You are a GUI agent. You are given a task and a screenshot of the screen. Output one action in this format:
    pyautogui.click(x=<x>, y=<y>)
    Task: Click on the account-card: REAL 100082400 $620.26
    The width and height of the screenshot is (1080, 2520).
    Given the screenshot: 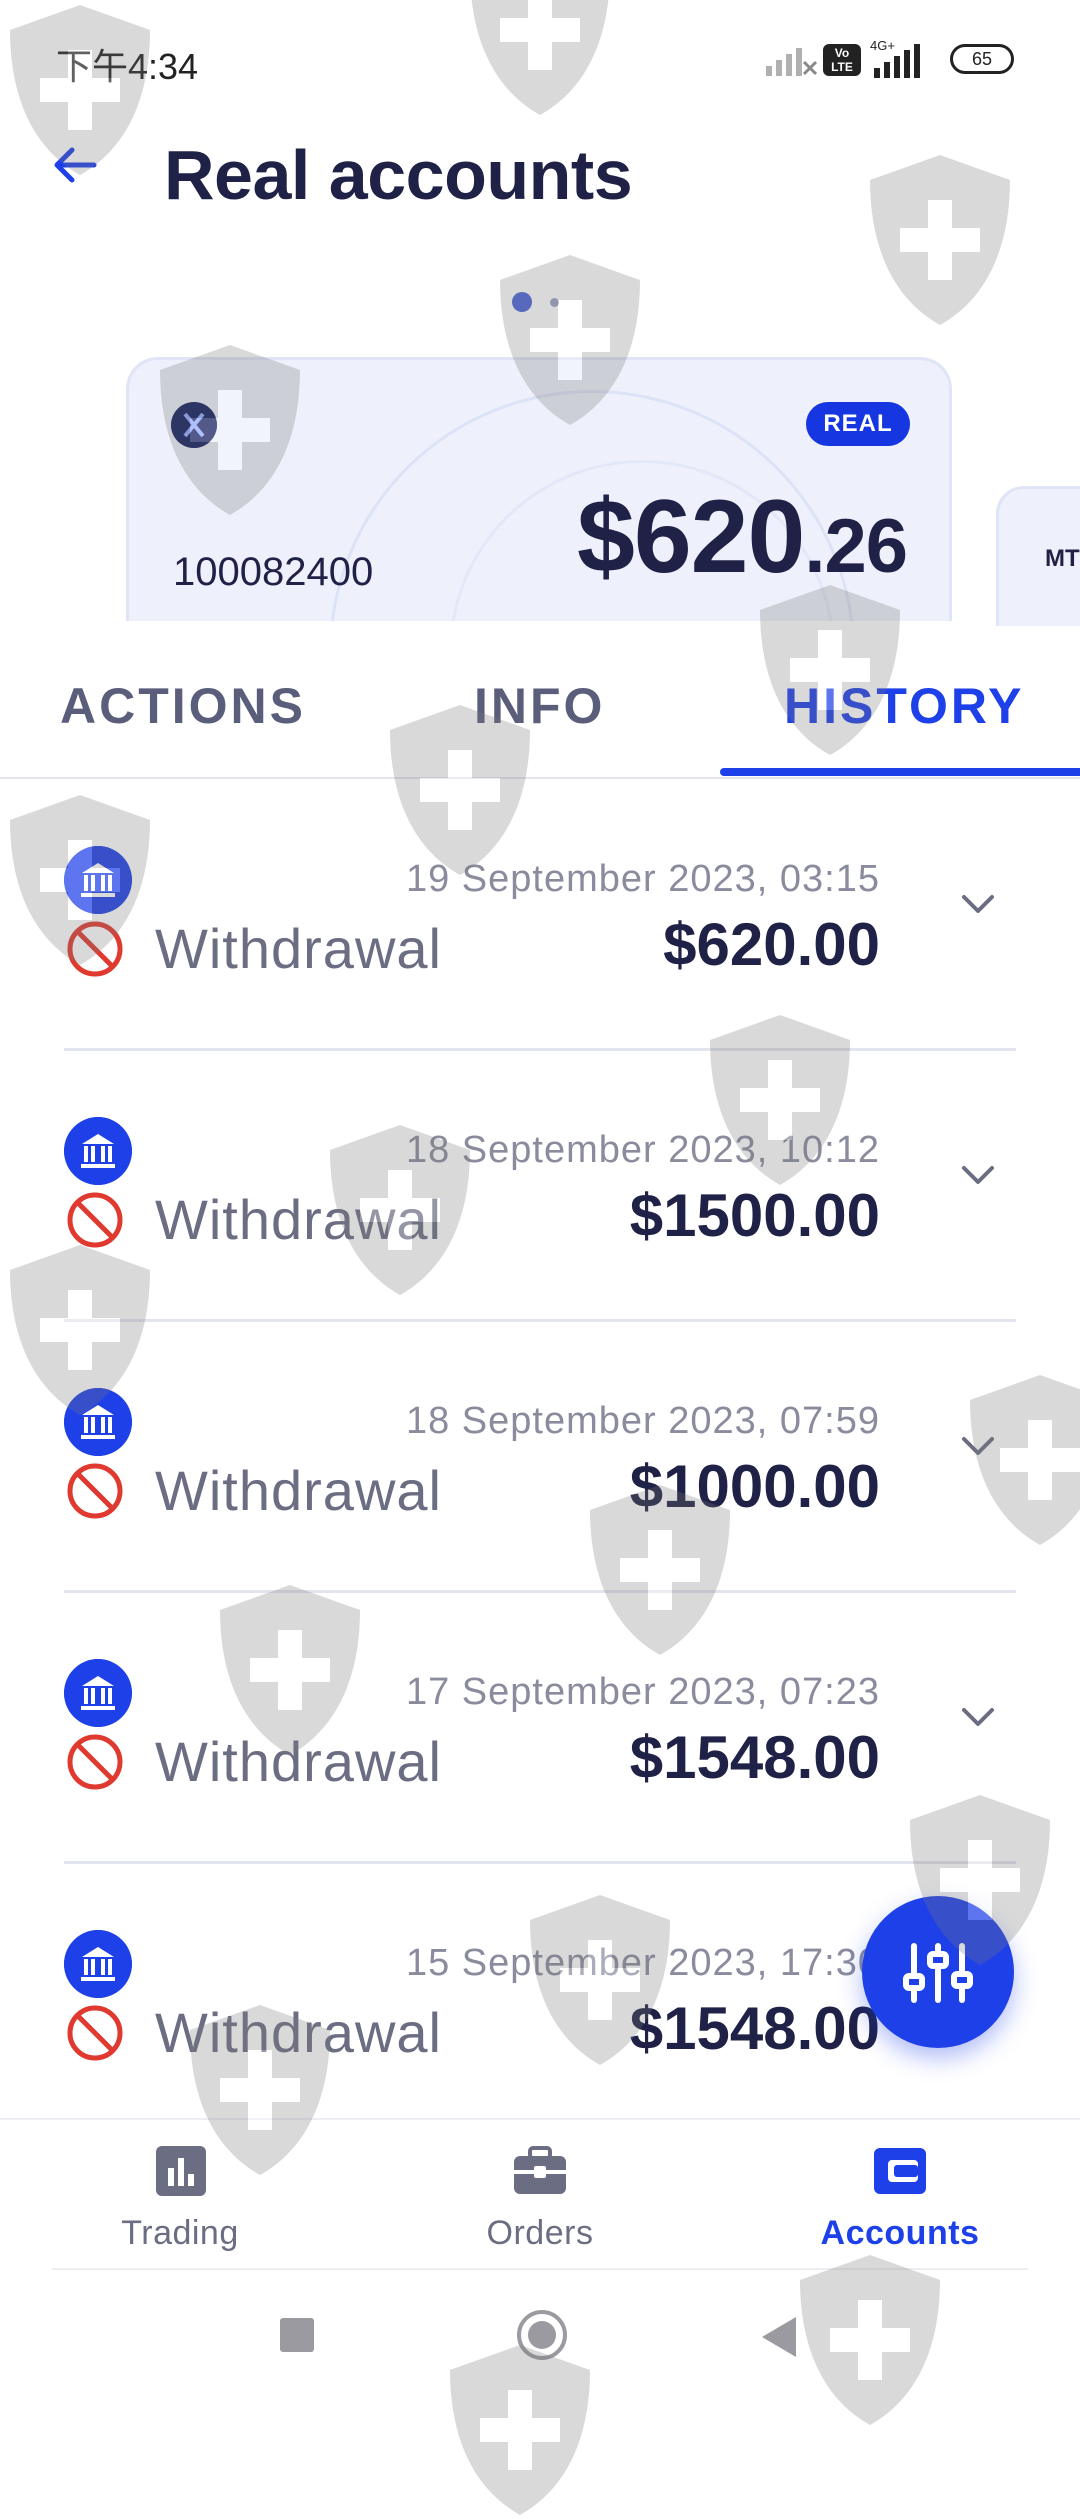 What is the action you would take?
    pyautogui.click(x=539, y=489)
    